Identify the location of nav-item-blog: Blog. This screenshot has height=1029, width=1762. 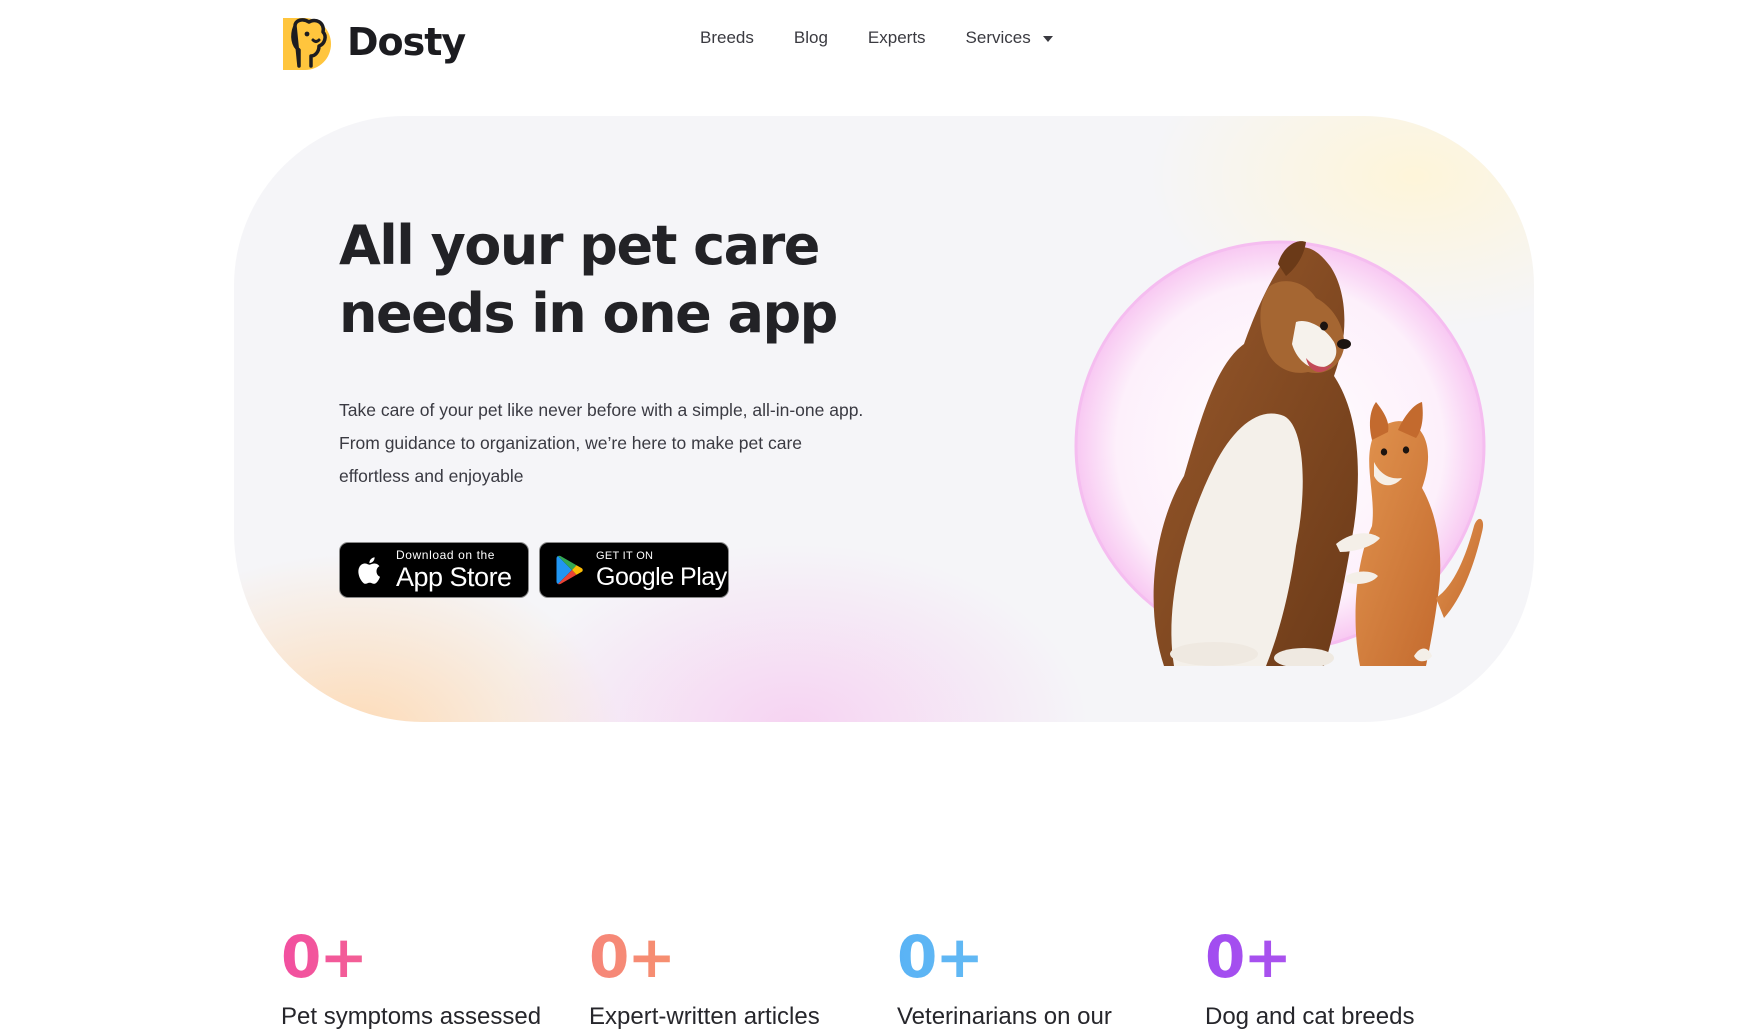
(811, 38).